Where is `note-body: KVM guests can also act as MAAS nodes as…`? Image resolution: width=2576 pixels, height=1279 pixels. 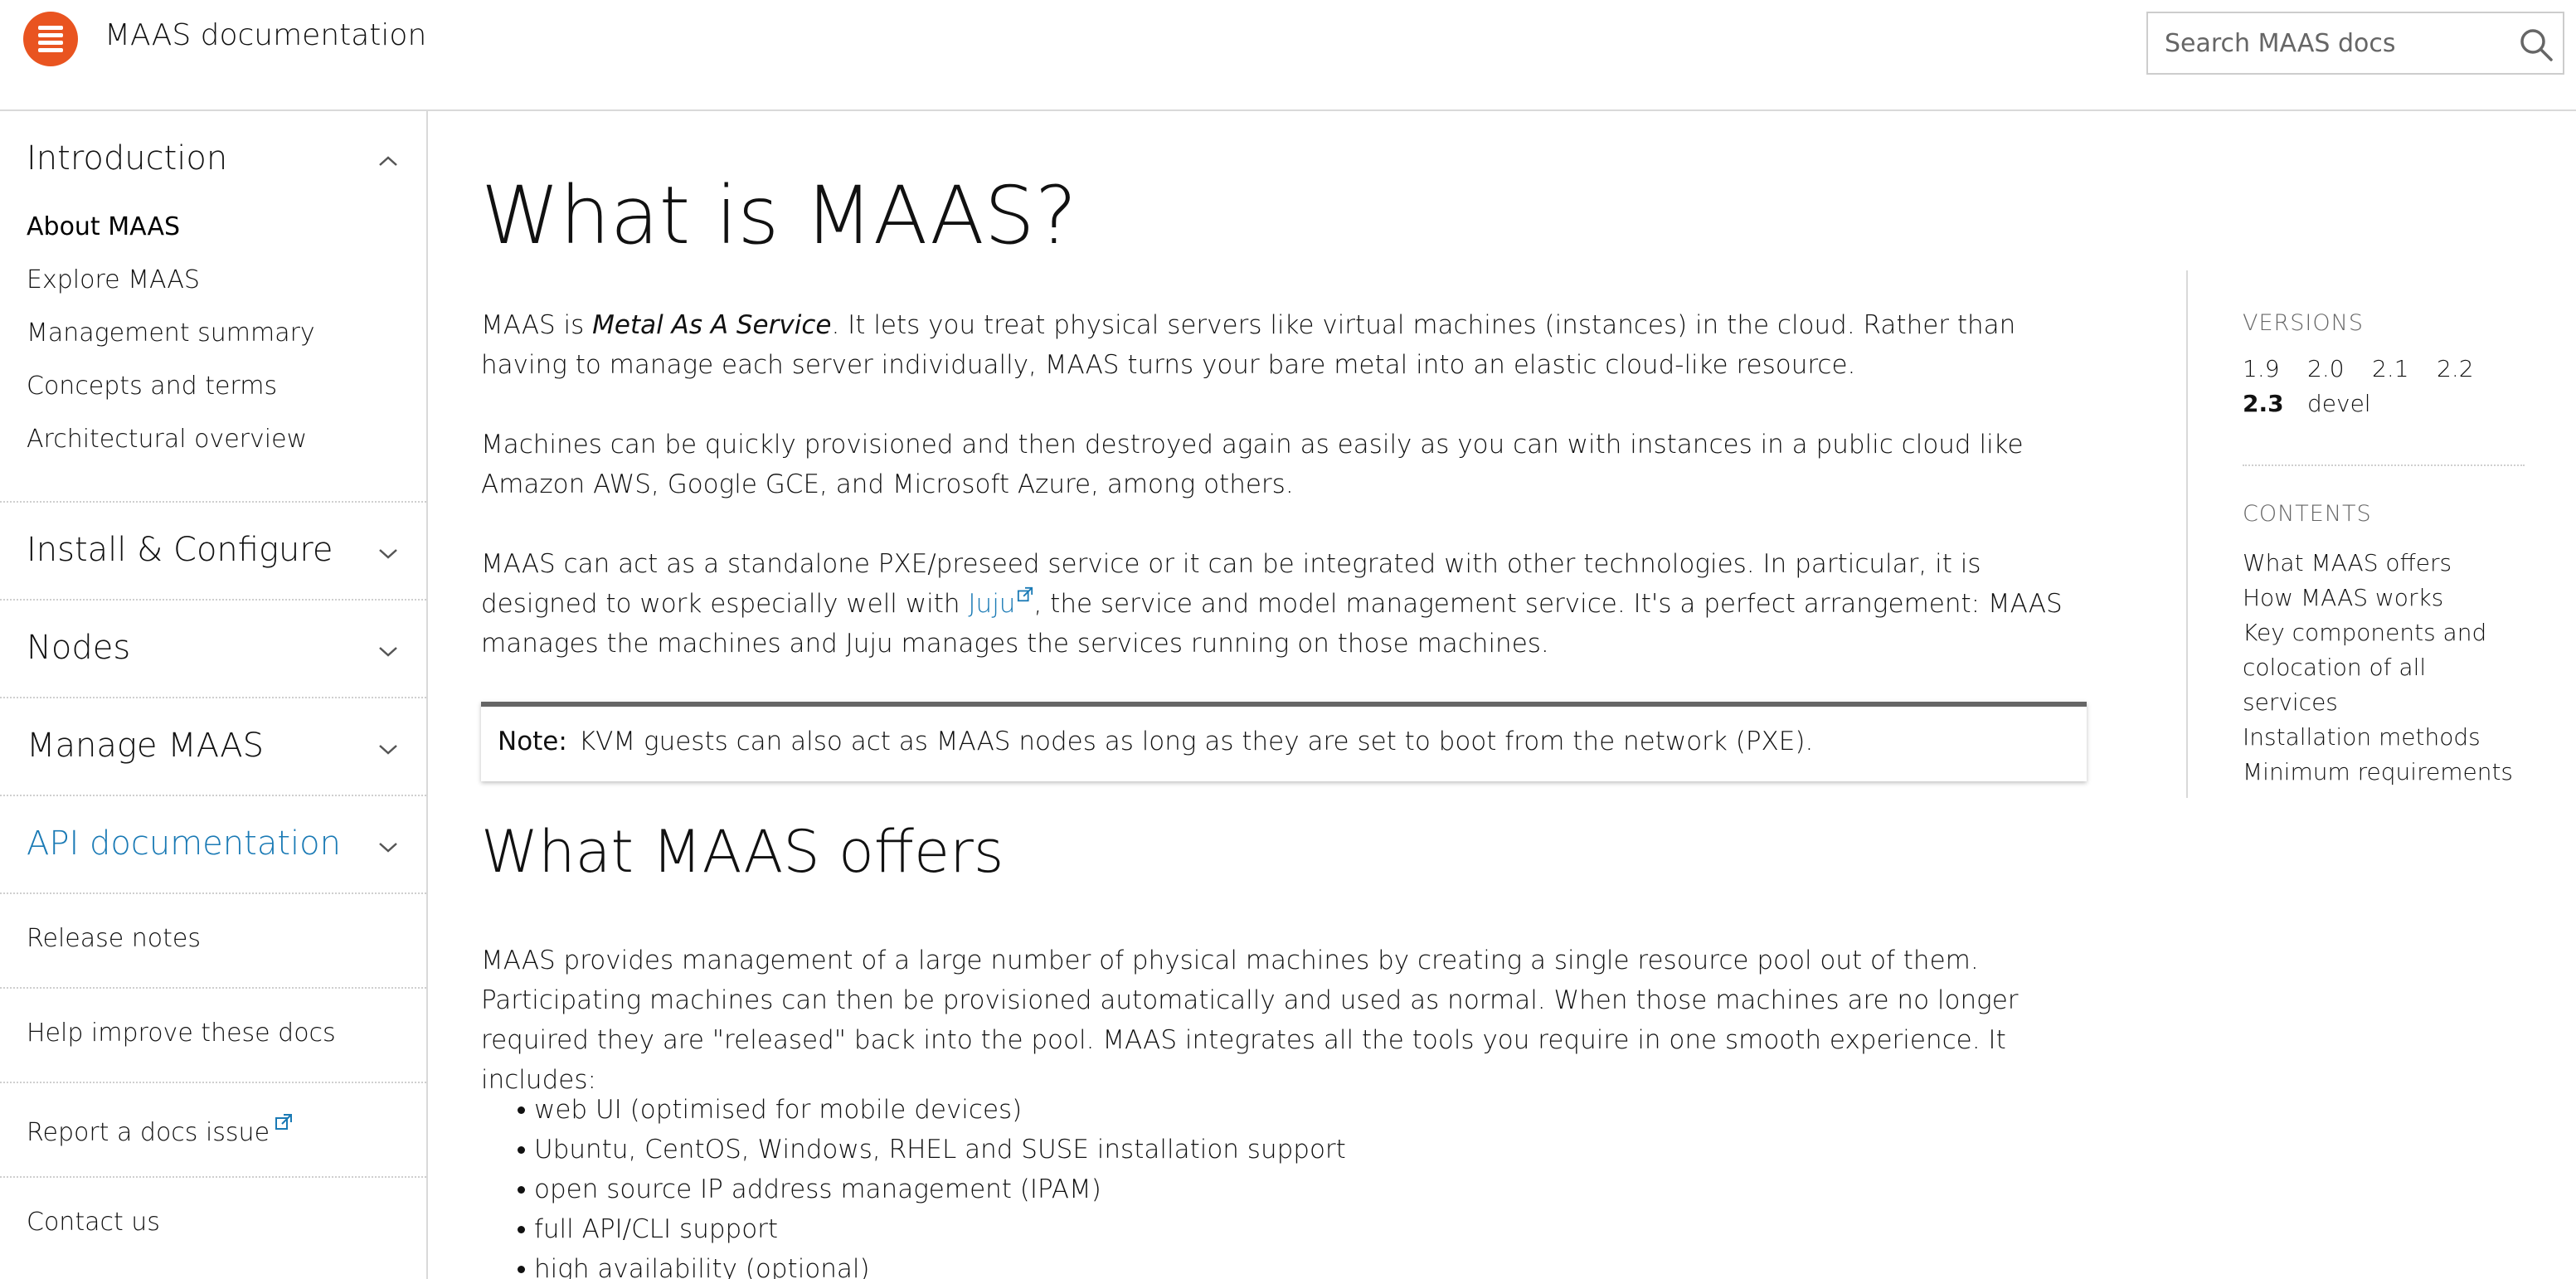 note-body: KVM guests can also act as MAAS nodes as… is located at coordinates (1196, 742).